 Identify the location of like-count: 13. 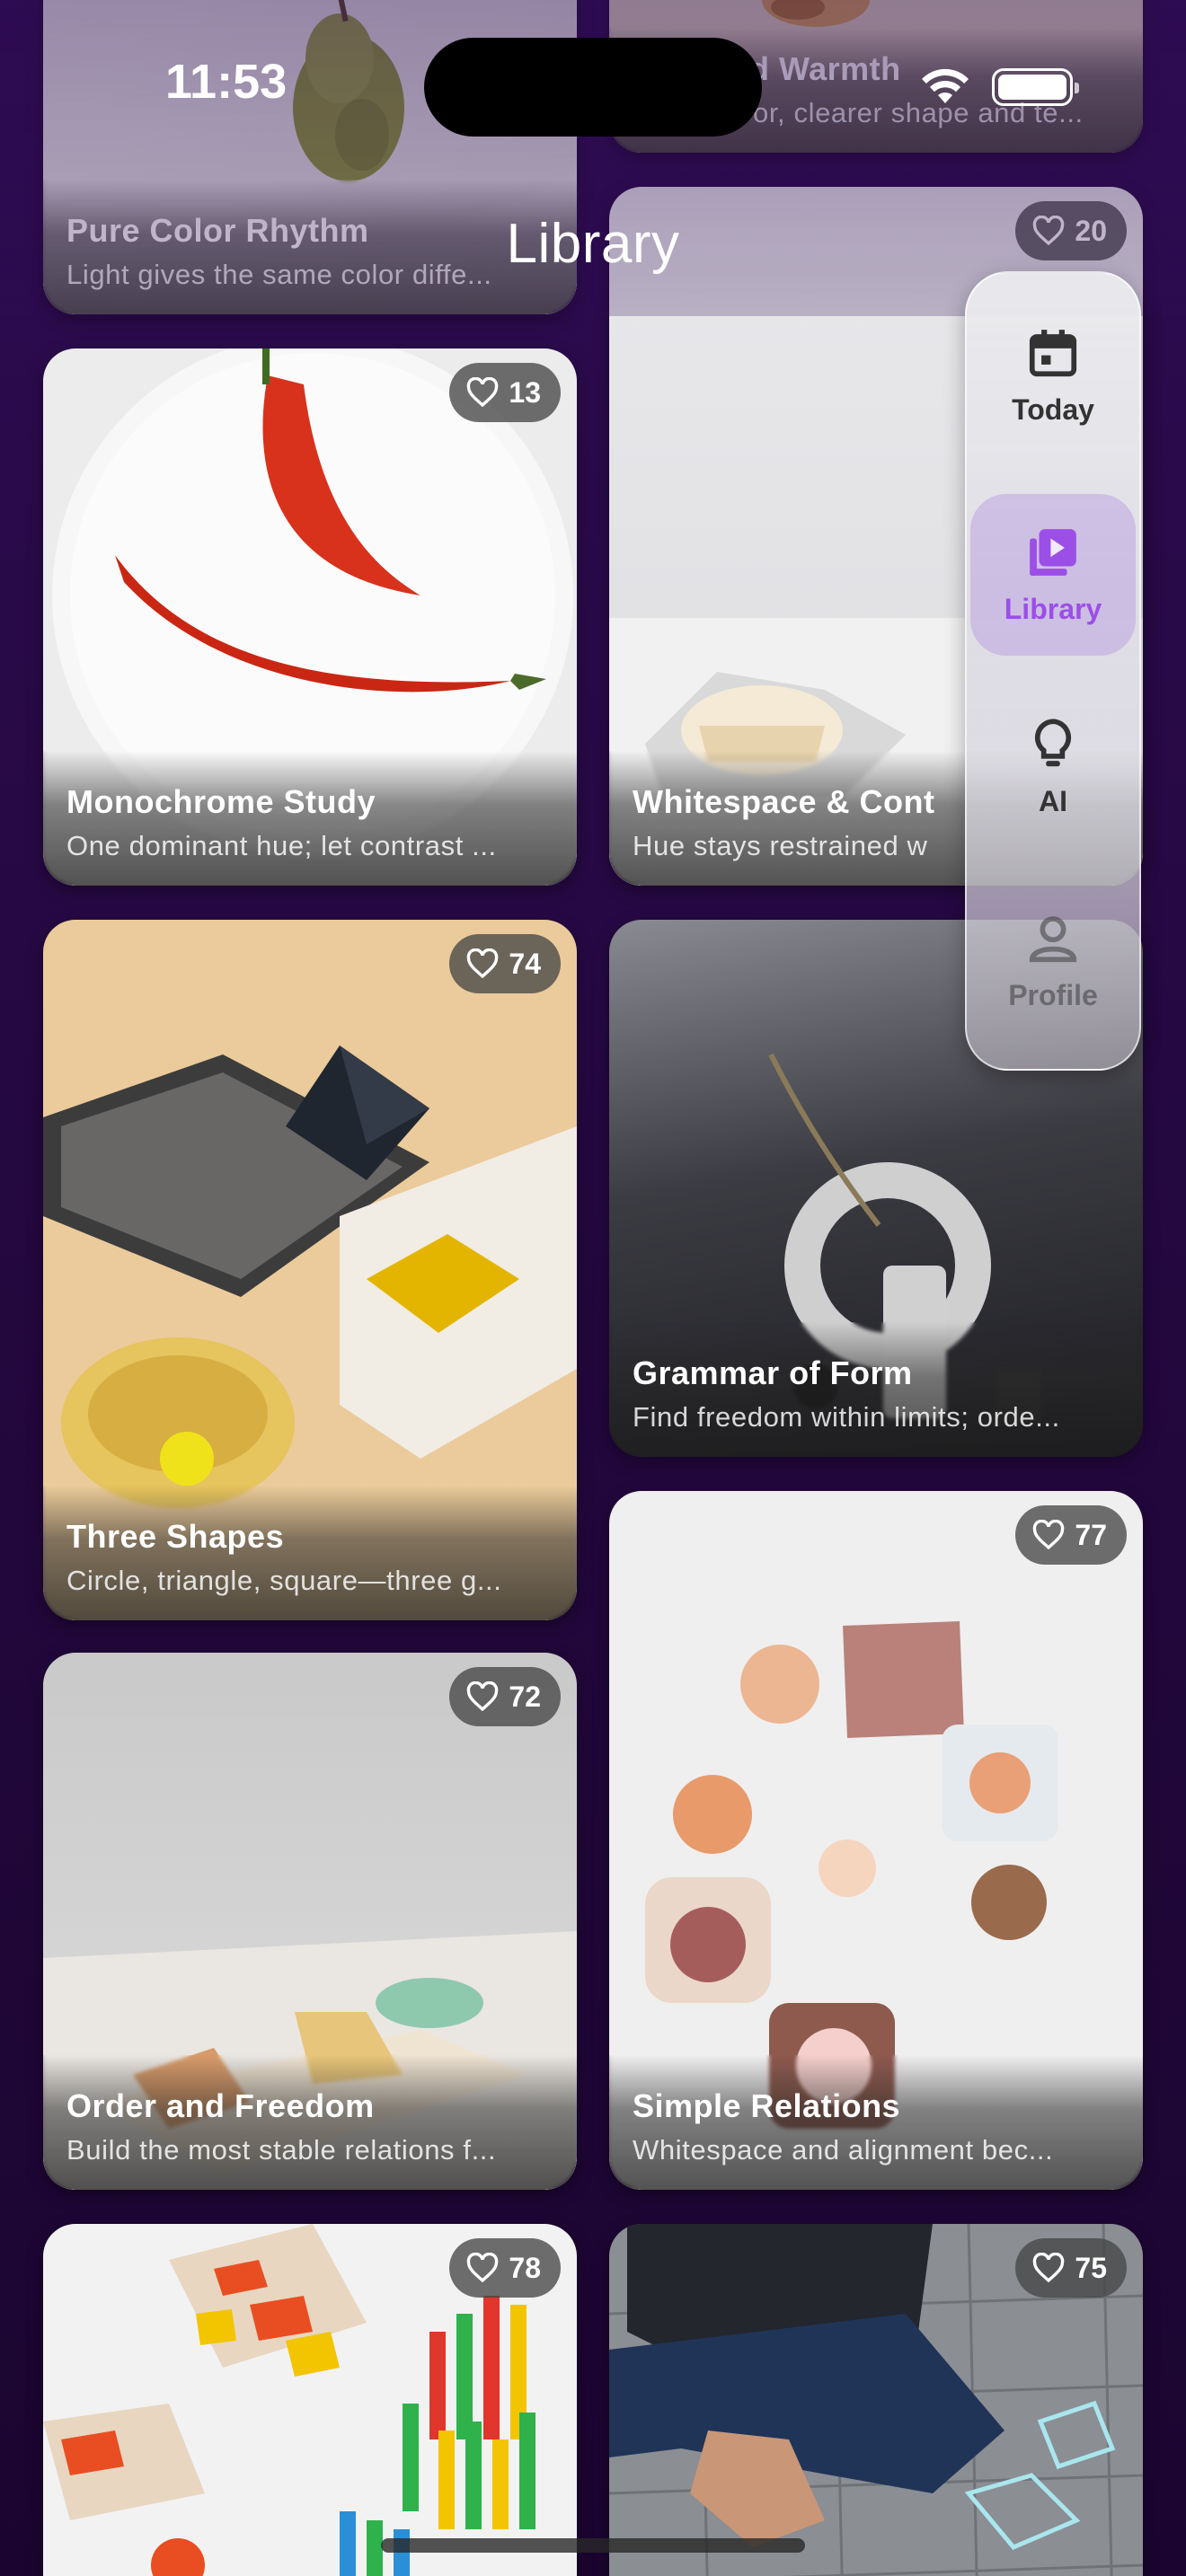
(525, 392).